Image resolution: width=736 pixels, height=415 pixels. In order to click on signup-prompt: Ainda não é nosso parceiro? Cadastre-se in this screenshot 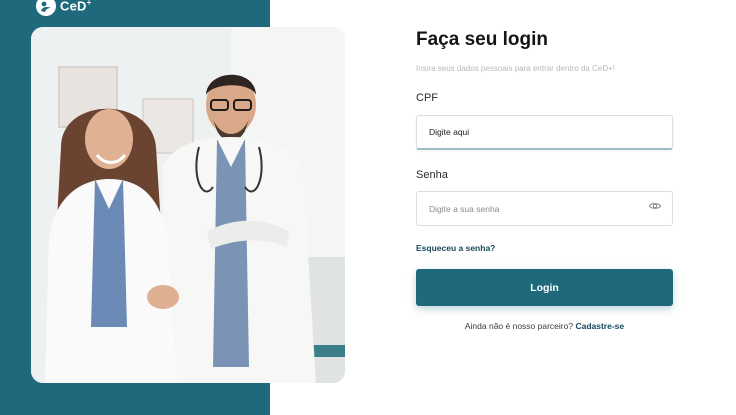, I will do `click(544, 326)`.